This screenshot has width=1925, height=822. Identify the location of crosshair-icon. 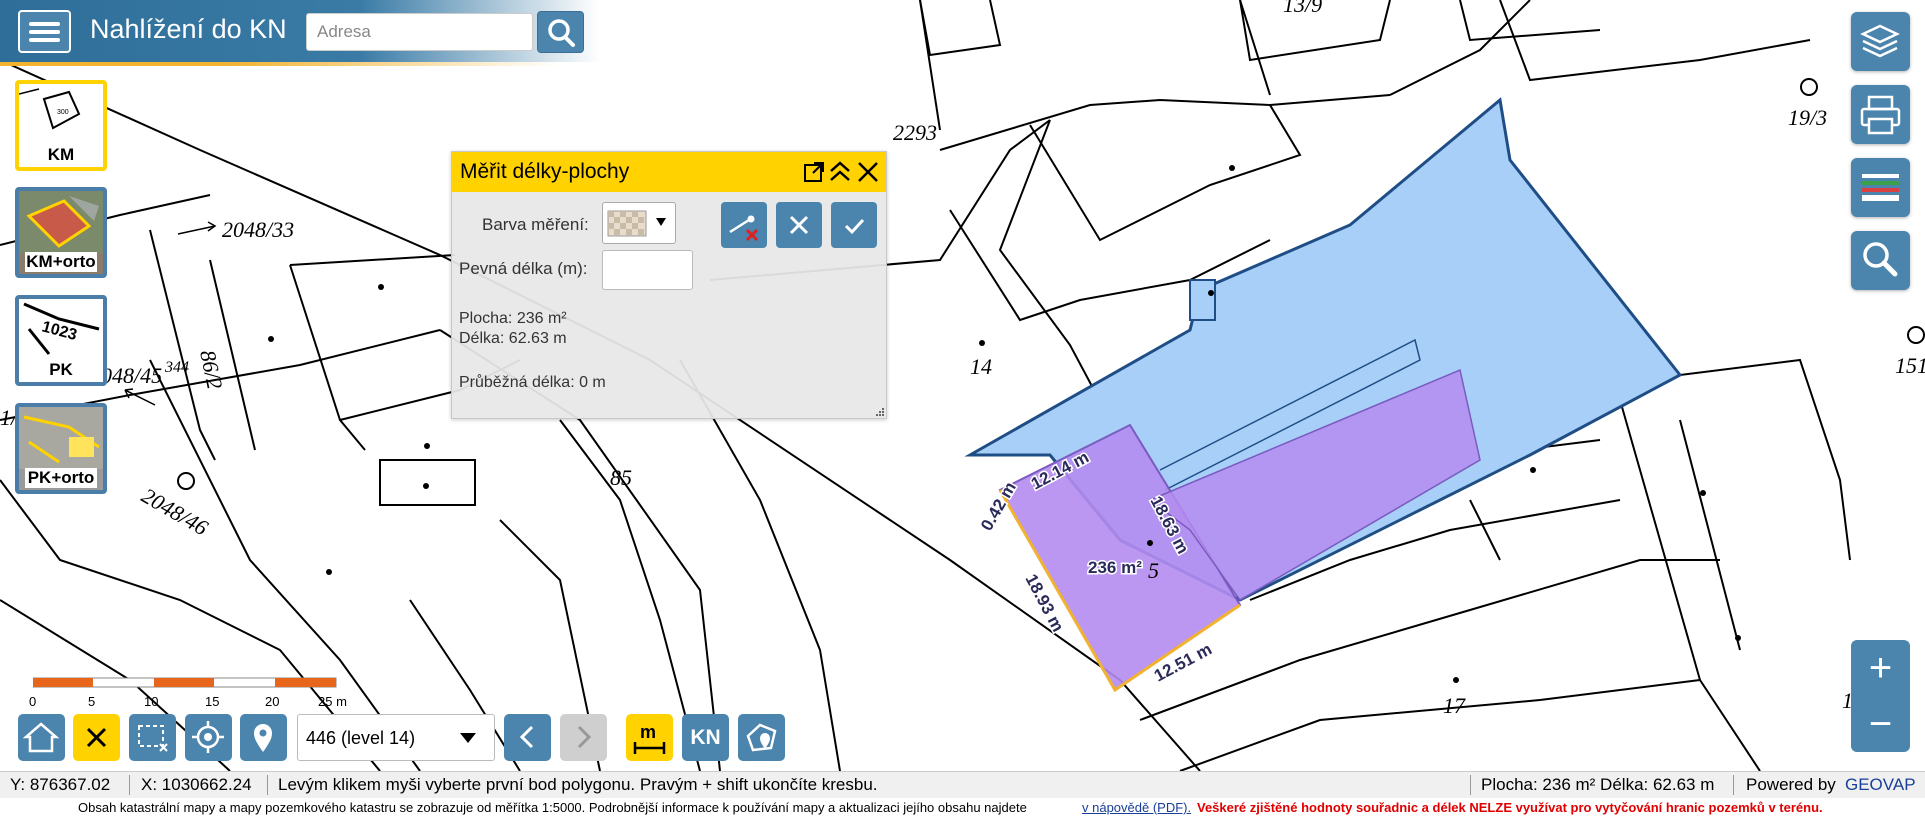
(208, 737).